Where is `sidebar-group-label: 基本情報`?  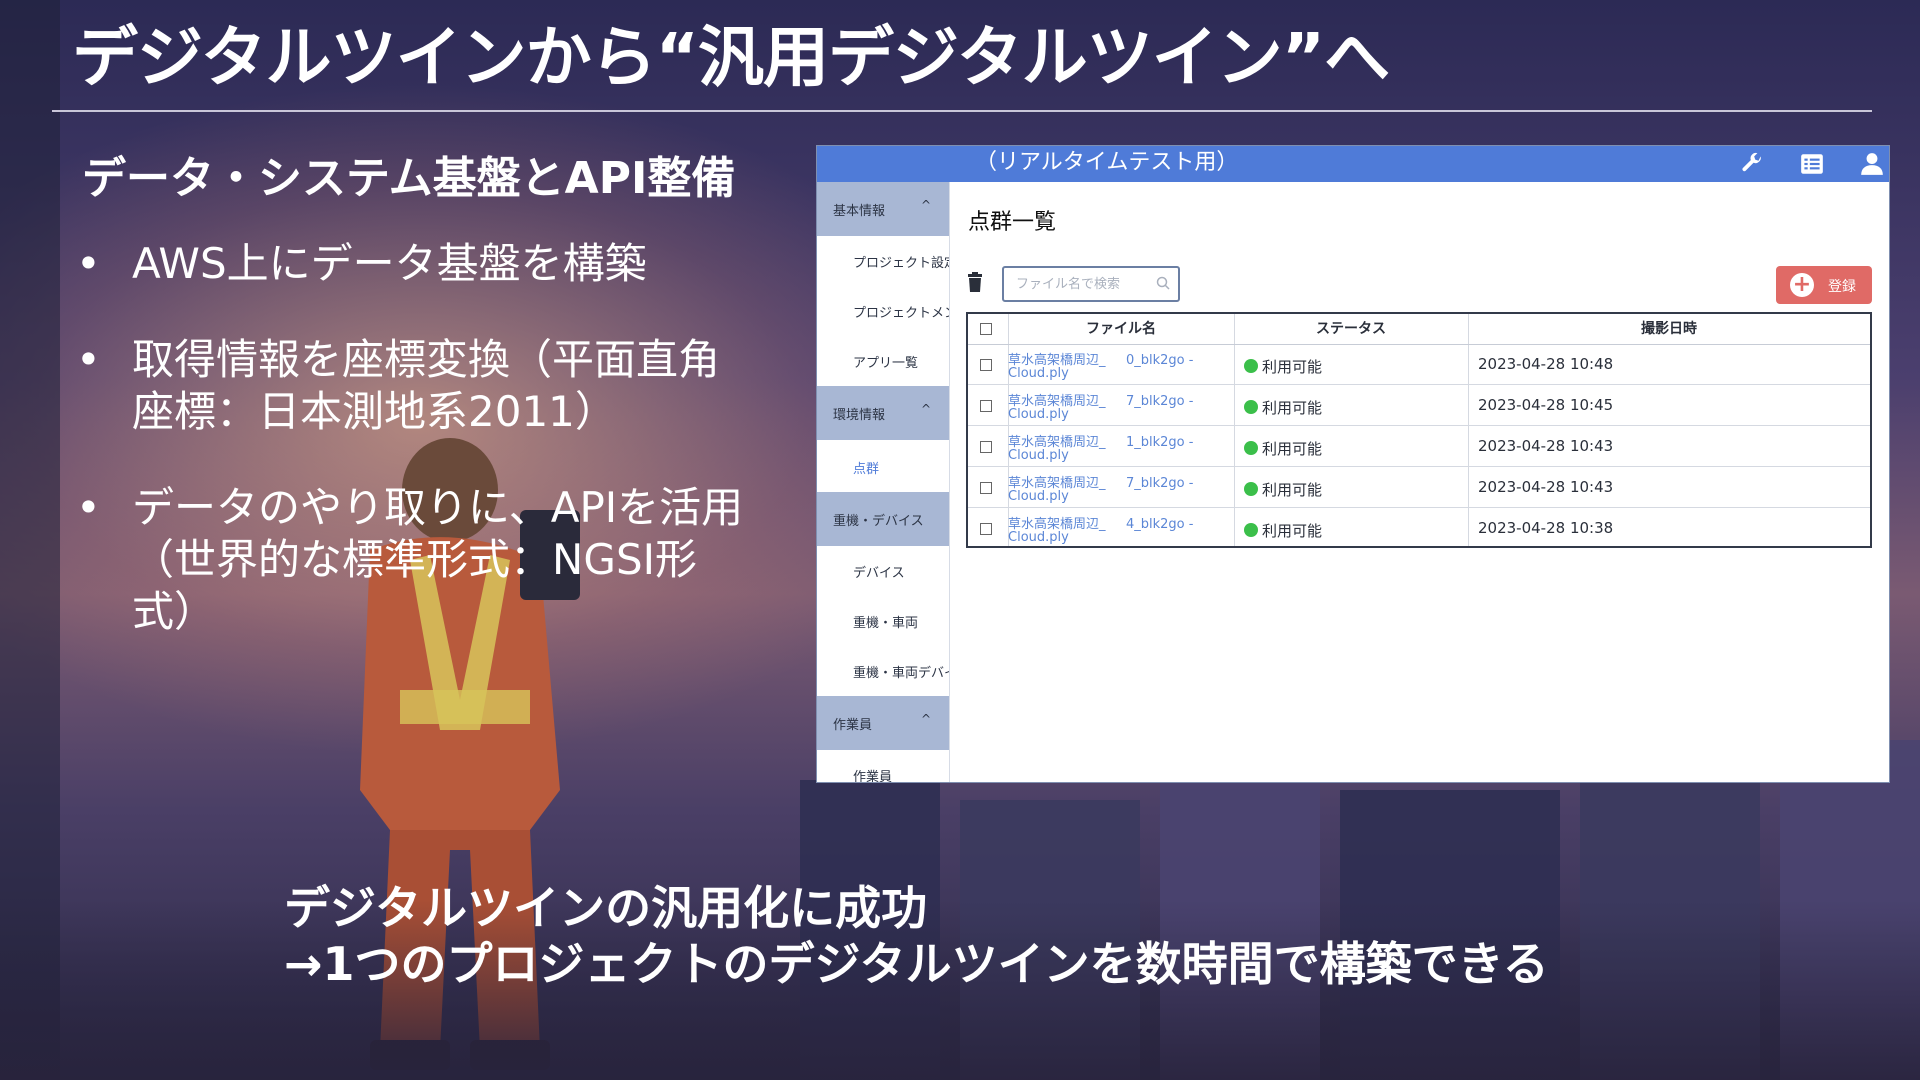 sidebar-group-label: 基本情報 is located at coordinates (859, 211).